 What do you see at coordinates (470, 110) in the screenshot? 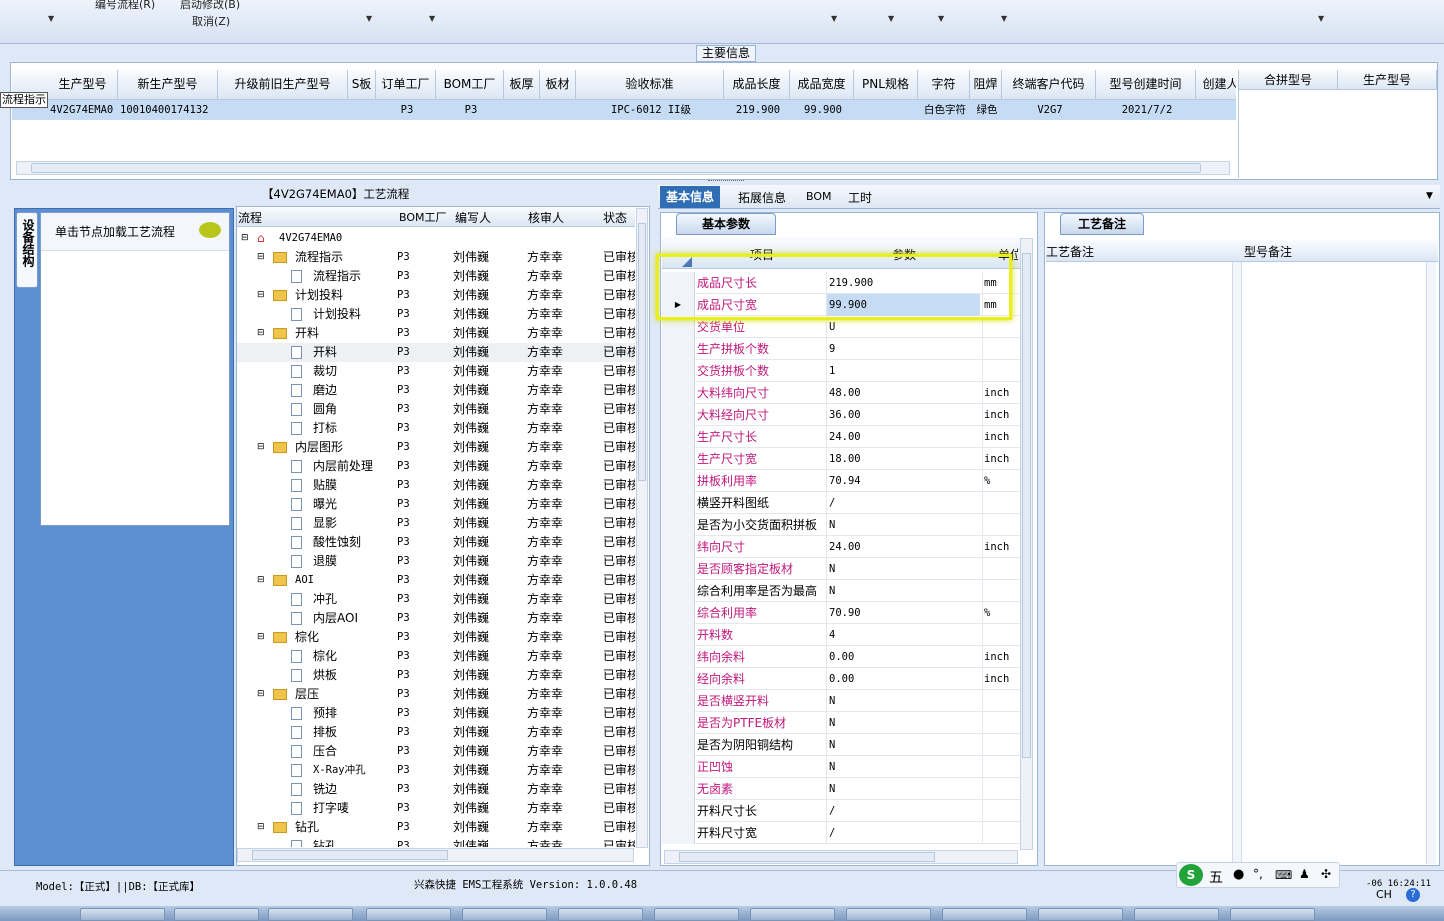
I see `main-info-cell: P3` at bounding box center [470, 110].